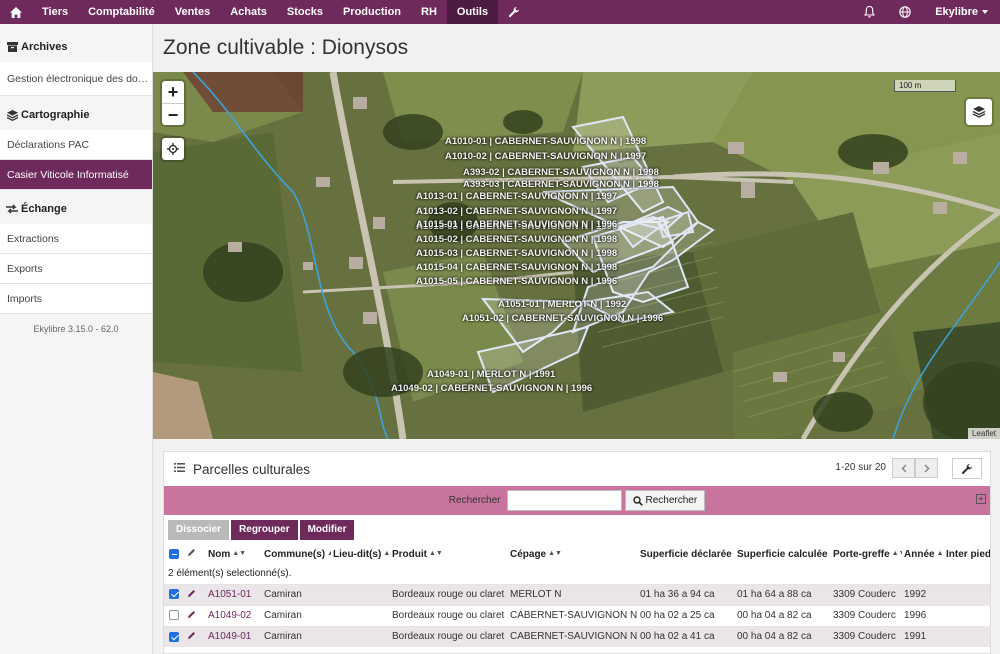 This screenshot has height=654, width=1000. What do you see at coordinates (516, 253) in the screenshot?
I see `parcel-label: A1015-03 | CABERNET-SAUVIGNON N | 1998` at bounding box center [516, 253].